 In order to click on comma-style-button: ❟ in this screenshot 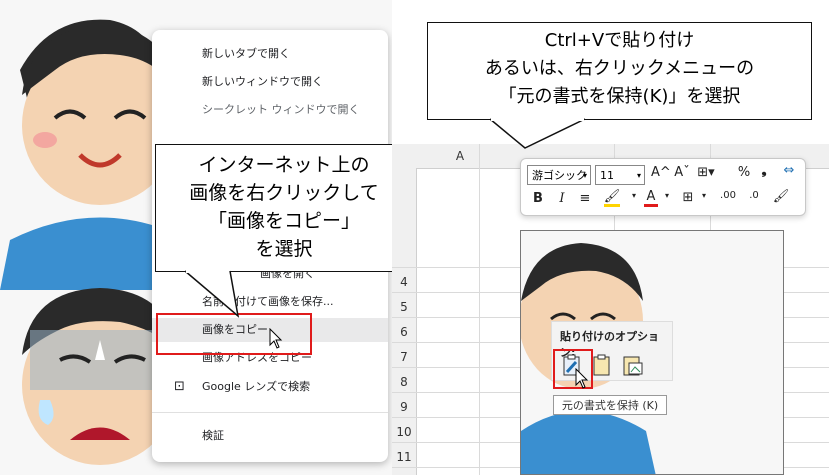, I will do `click(764, 170)`.